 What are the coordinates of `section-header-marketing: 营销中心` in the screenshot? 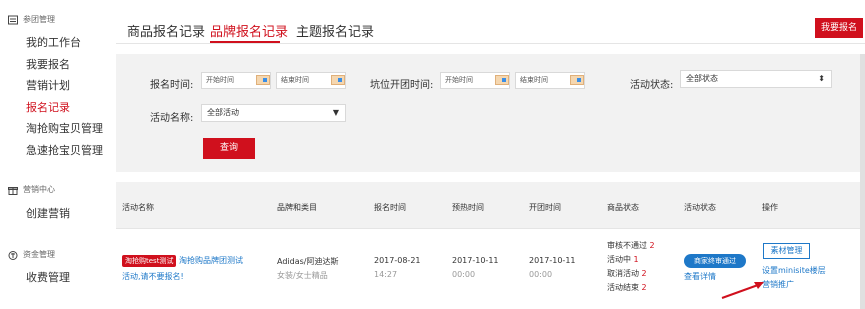 It's located at (31, 189).